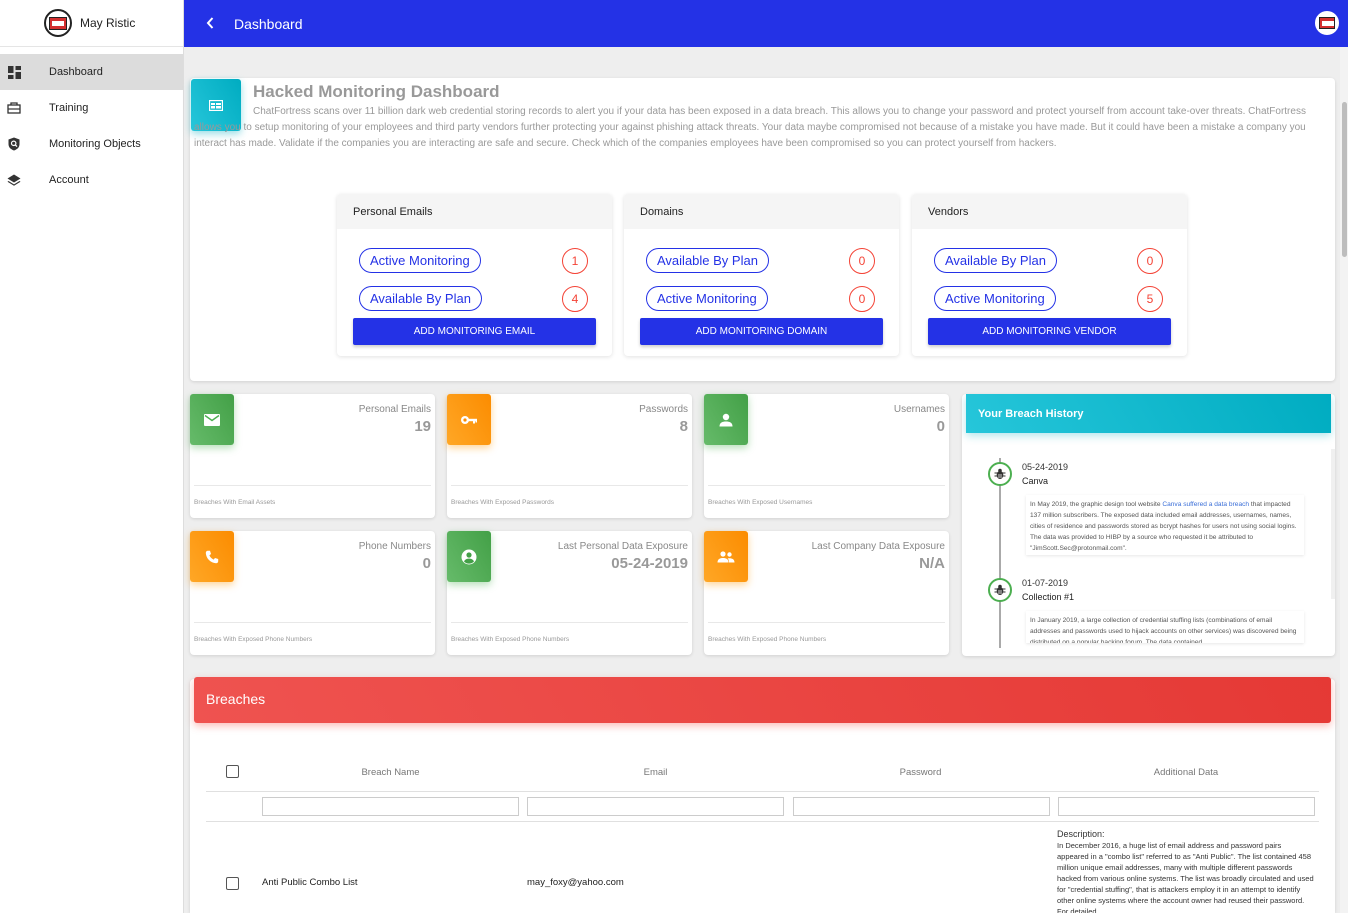  What do you see at coordinates (58, 23) in the screenshot?
I see `app-logo` at bounding box center [58, 23].